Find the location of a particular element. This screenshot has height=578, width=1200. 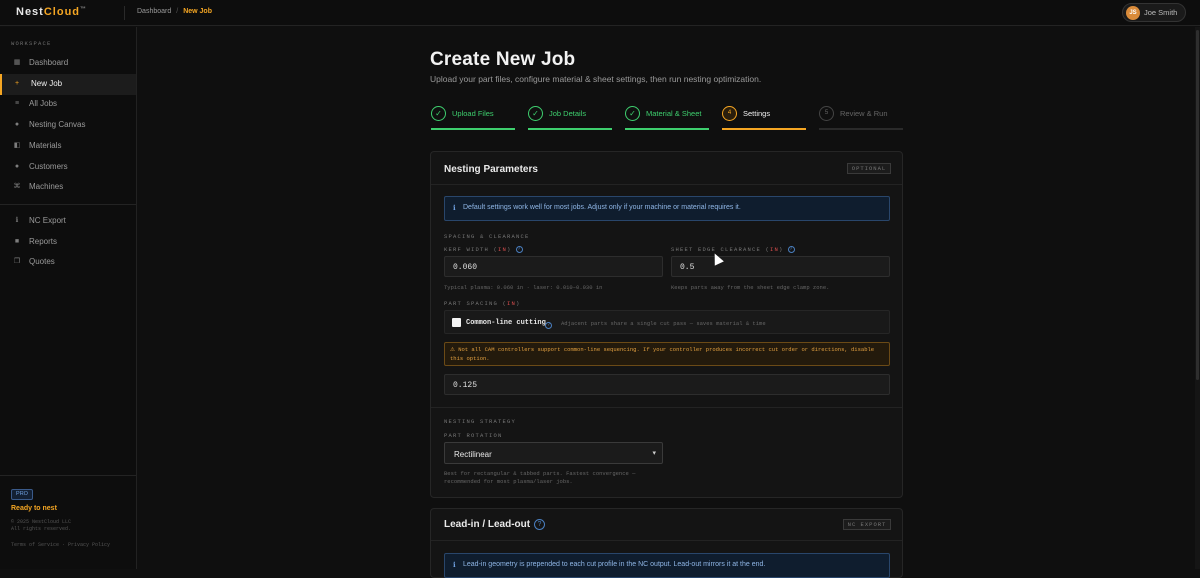

plus-icon: + is located at coordinates (17, 83).